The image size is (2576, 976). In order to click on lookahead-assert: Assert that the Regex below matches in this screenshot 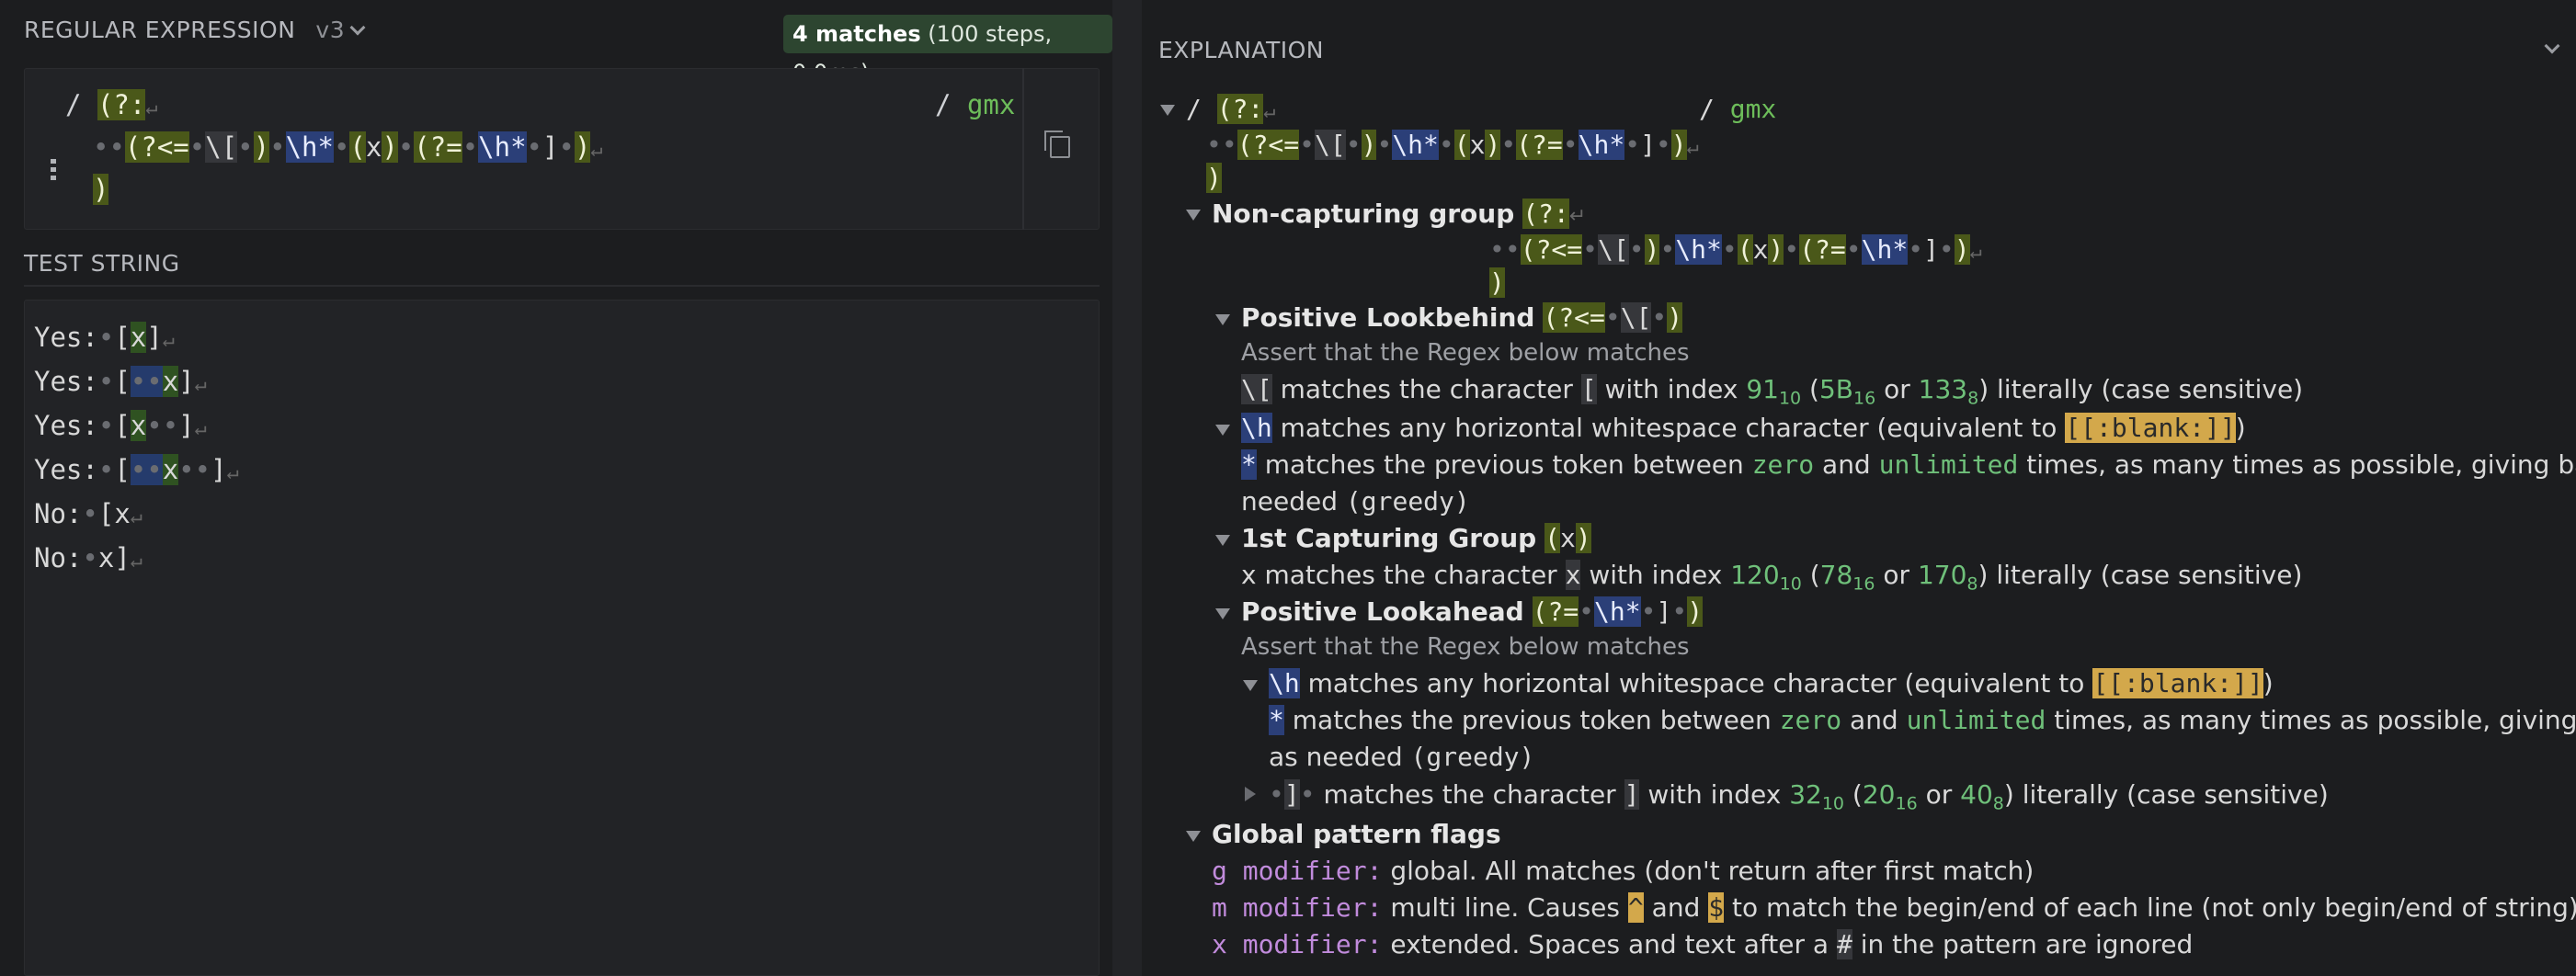, I will do `click(1465, 647)`.